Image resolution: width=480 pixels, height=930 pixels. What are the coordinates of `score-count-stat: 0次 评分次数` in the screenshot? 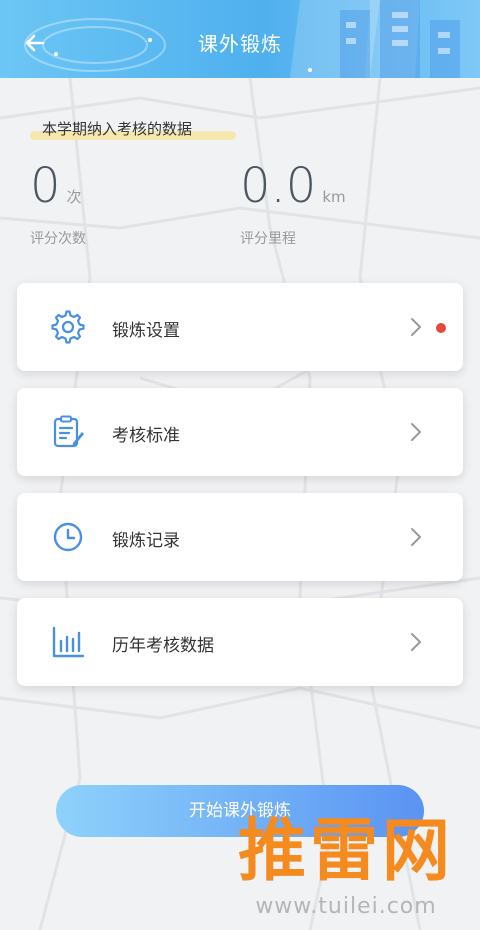 It's located at (58, 204).